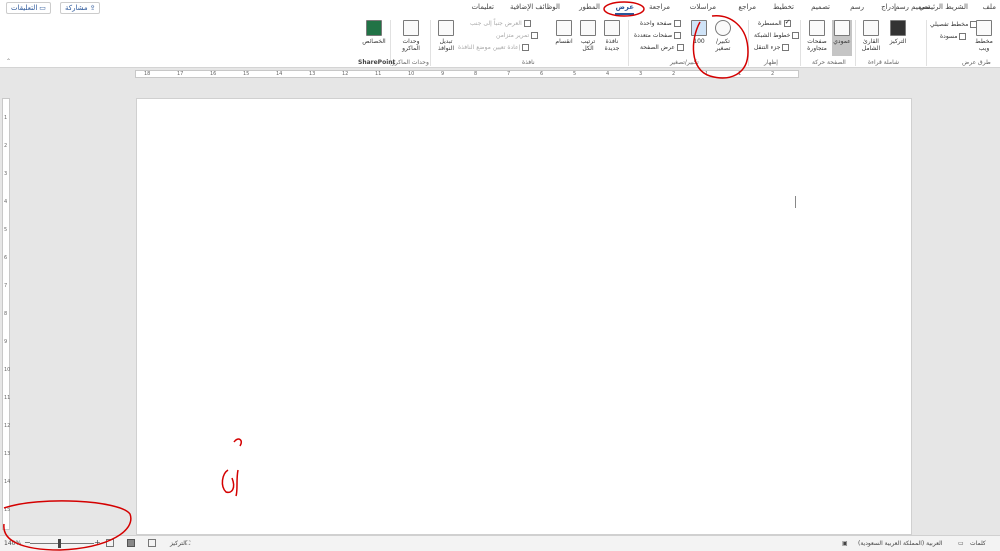  I want to click on tab-file: ملف, so click(989, 7).